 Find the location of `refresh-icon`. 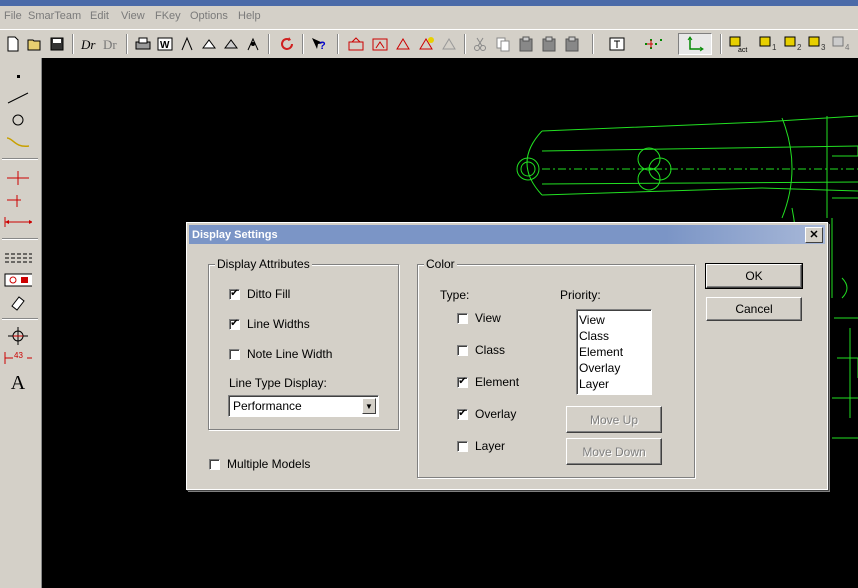

refresh-icon is located at coordinates (287, 44).